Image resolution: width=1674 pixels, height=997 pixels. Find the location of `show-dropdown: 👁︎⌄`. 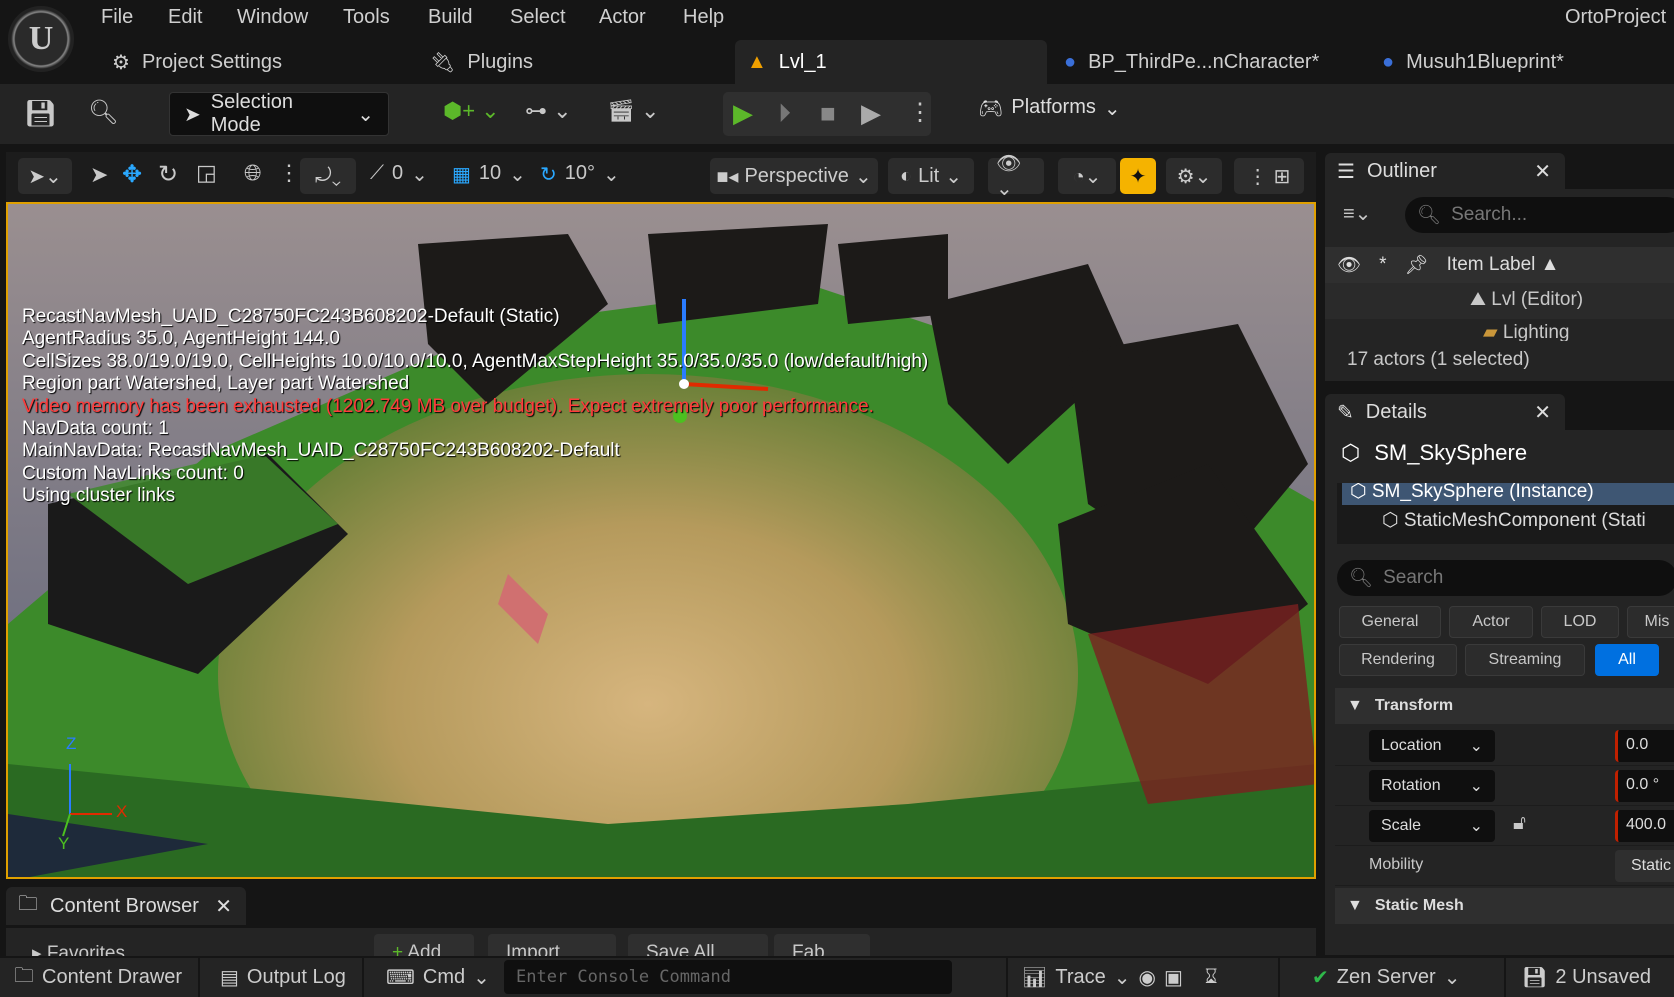

show-dropdown: 👁︎⌄ is located at coordinates (1016, 176).